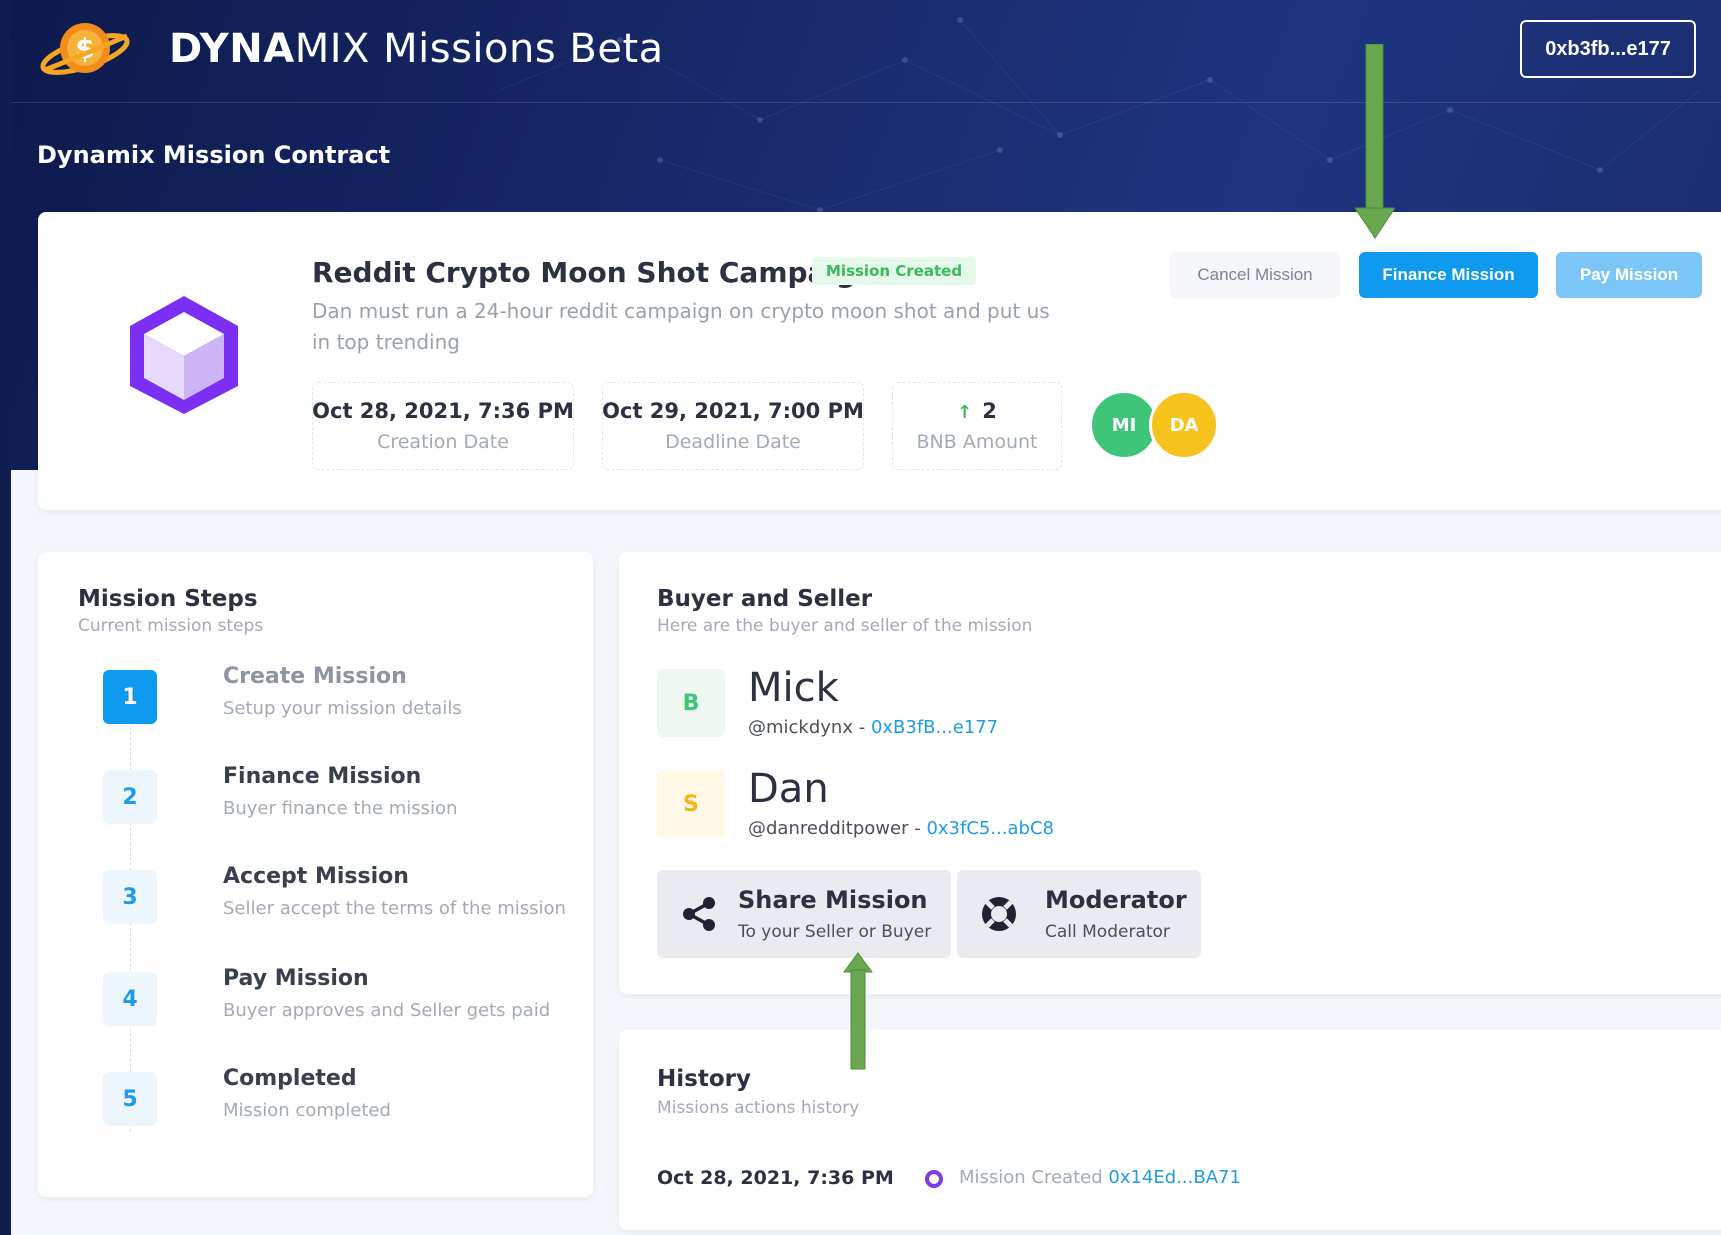  I want to click on history-subtitle: Missions actions history, so click(758, 1108).